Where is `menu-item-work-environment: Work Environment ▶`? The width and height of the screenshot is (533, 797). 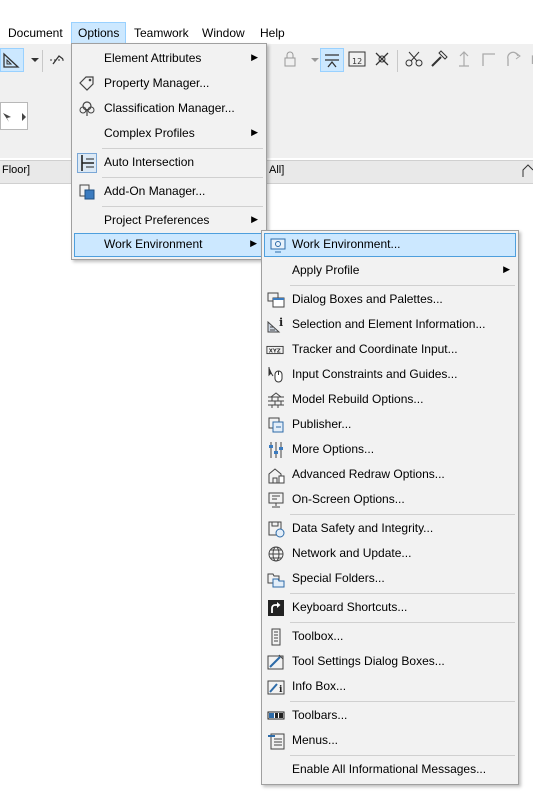 menu-item-work-environment: Work Environment ▶ is located at coordinates (169, 245).